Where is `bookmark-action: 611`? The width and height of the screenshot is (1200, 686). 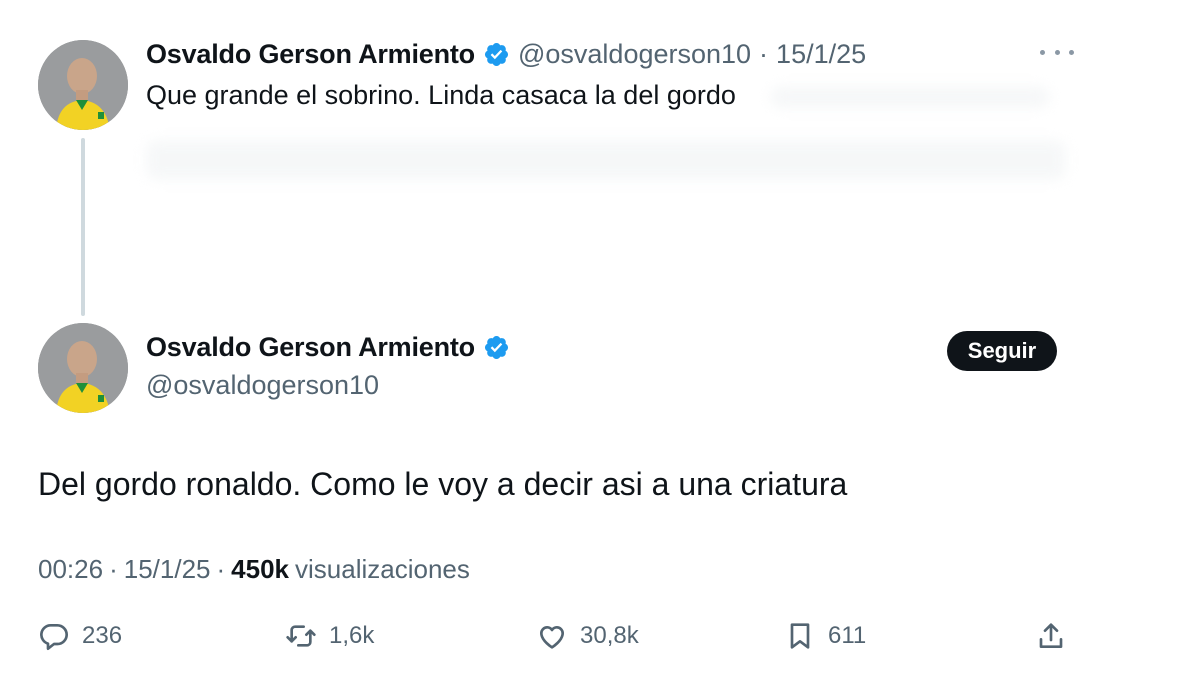 bookmark-action: 611 is located at coordinates (825, 636).